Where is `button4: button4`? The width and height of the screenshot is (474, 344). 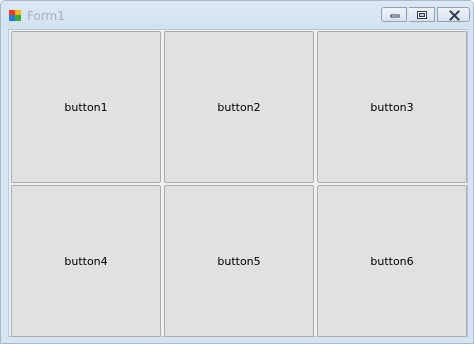 button4: button4 is located at coordinates (86, 261).